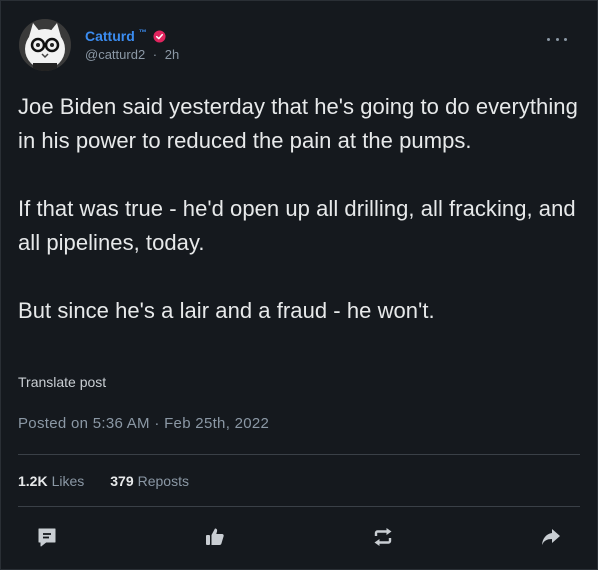  What do you see at coordinates (557, 39) in the screenshot?
I see `more-options-icon` at bounding box center [557, 39].